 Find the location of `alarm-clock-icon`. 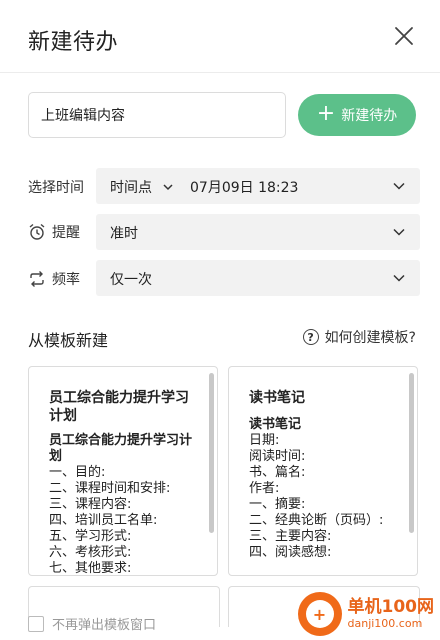

alarm-clock-icon is located at coordinates (37, 231).